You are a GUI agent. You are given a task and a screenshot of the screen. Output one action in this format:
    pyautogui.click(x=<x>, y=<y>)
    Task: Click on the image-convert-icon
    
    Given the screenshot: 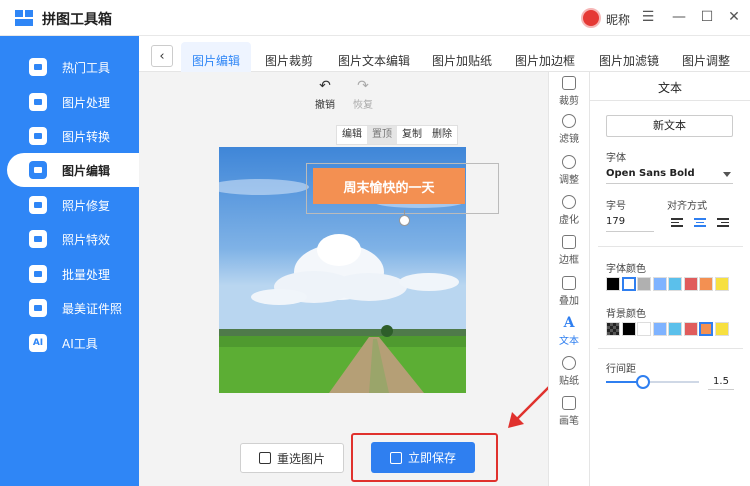 What is the action you would take?
    pyautogui.click(x=38, y=136)
    